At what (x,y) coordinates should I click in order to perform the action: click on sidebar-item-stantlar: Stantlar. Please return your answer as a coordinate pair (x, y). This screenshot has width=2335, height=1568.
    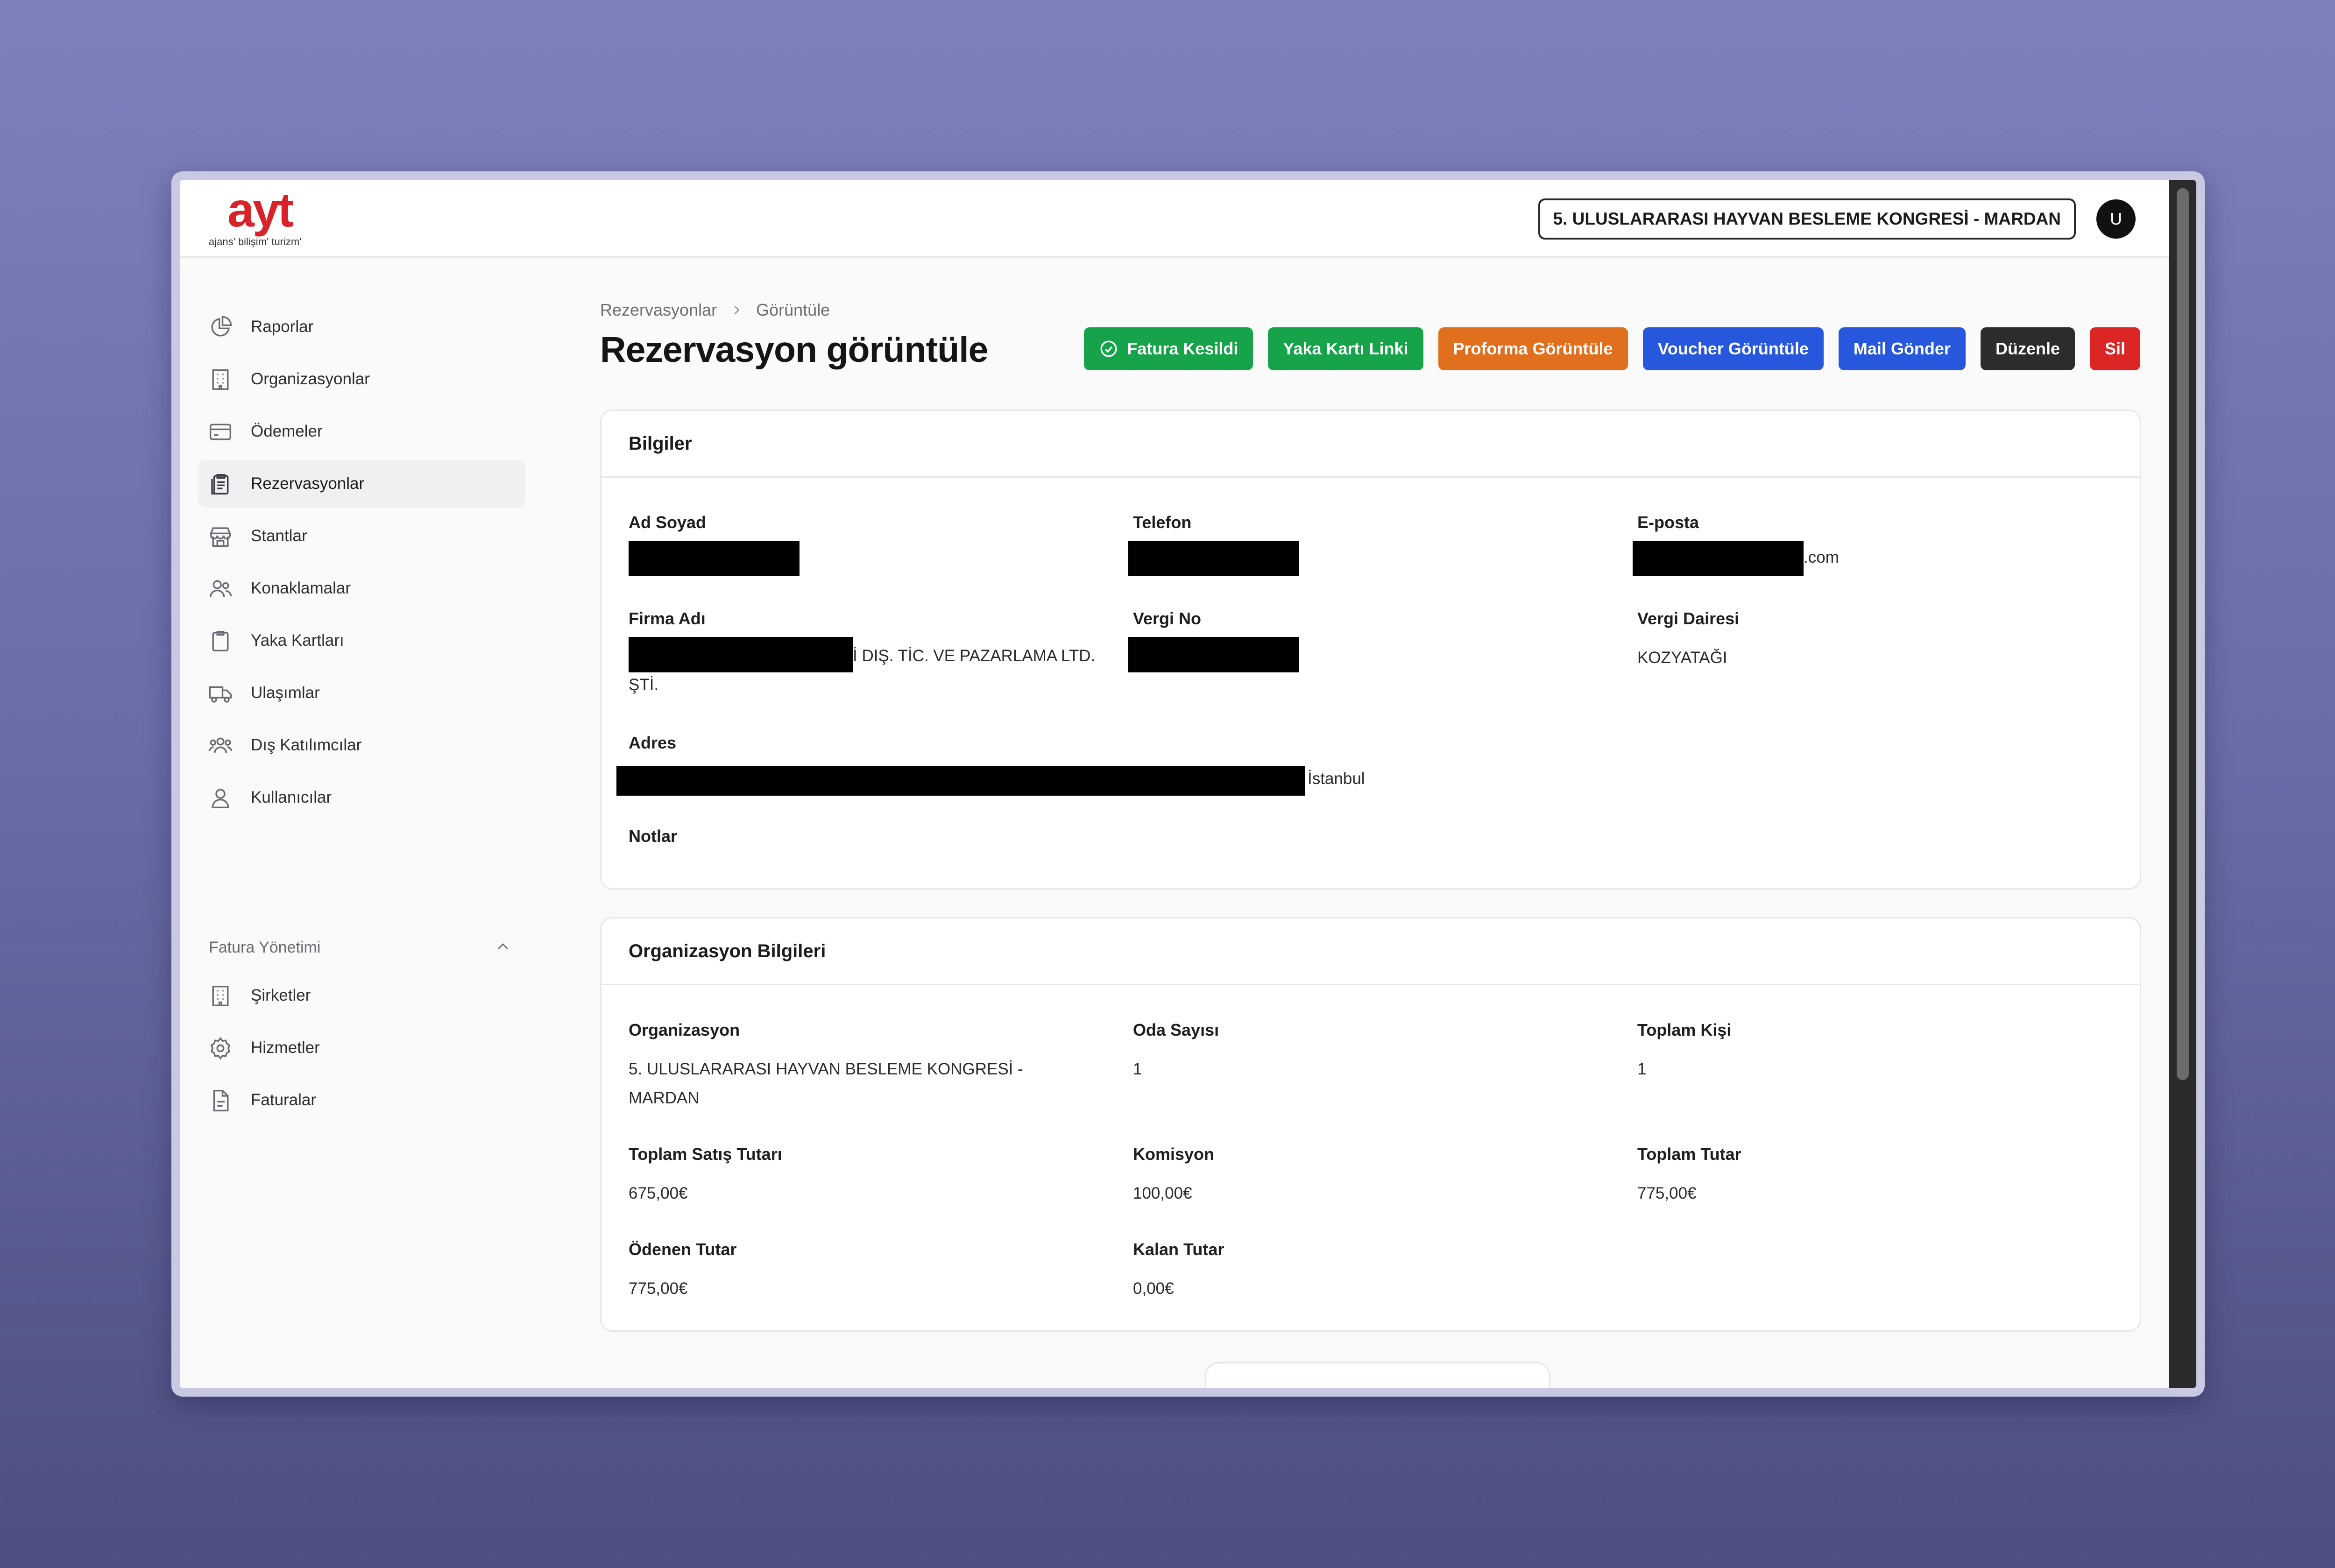
    Looking at the image, I should click on (362, 536).